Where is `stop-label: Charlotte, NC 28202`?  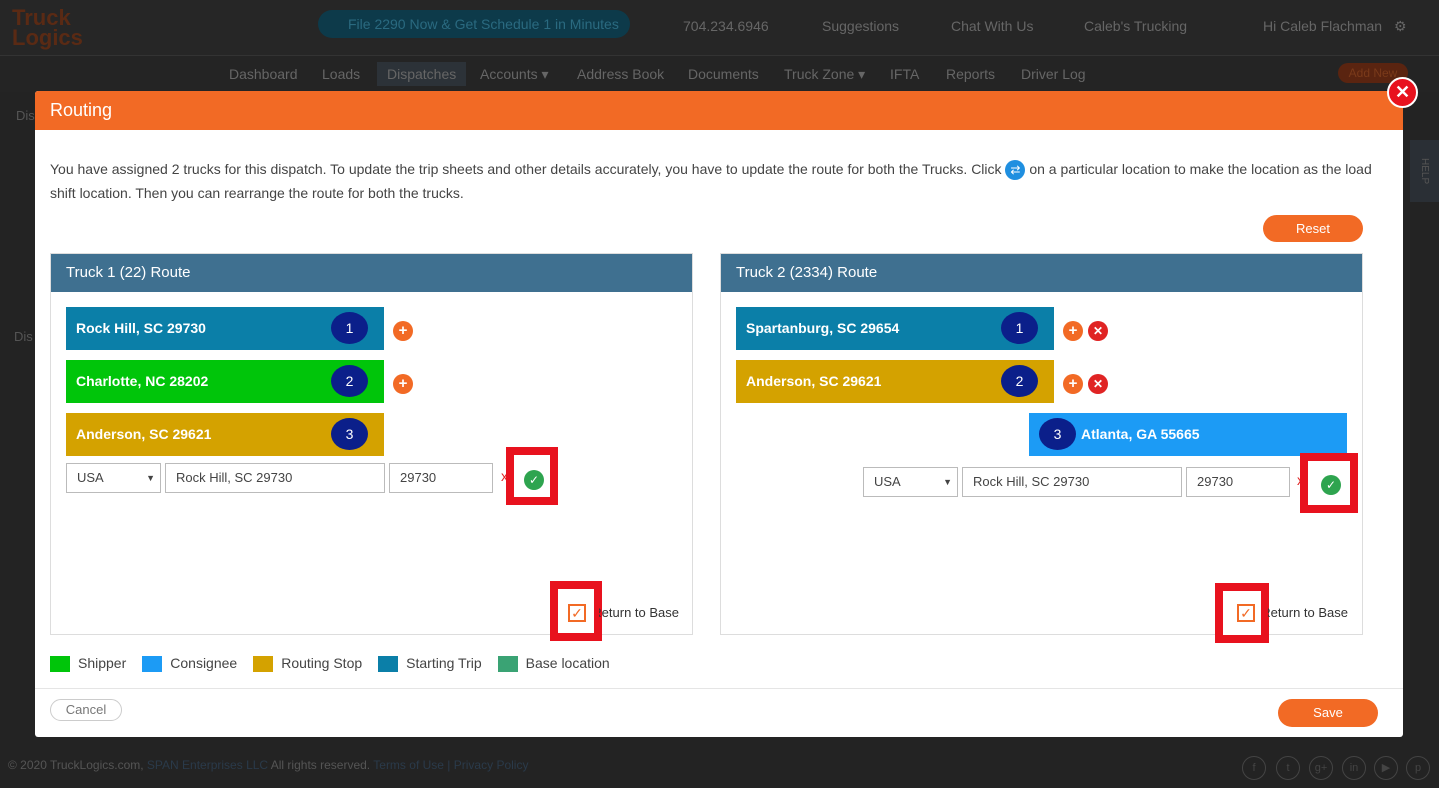 stop-label: Charlotte, NC 28202 is located at coordinates (142, 381).